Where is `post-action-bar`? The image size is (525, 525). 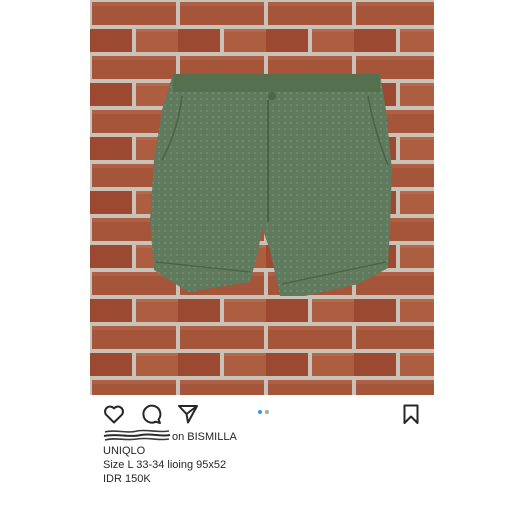 post-action-bar is located at coordinates (262, 414).